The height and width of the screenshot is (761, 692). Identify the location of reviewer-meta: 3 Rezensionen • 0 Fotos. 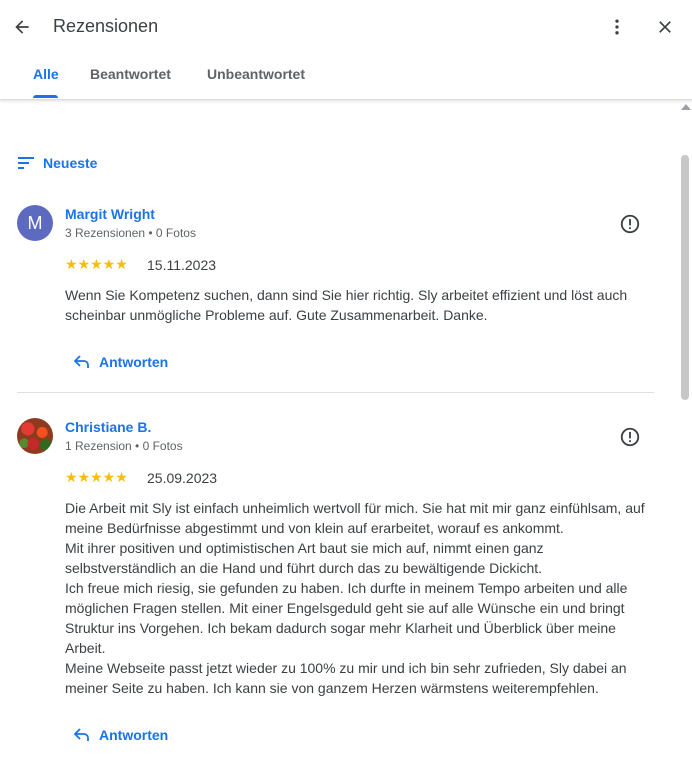
(130, 233).